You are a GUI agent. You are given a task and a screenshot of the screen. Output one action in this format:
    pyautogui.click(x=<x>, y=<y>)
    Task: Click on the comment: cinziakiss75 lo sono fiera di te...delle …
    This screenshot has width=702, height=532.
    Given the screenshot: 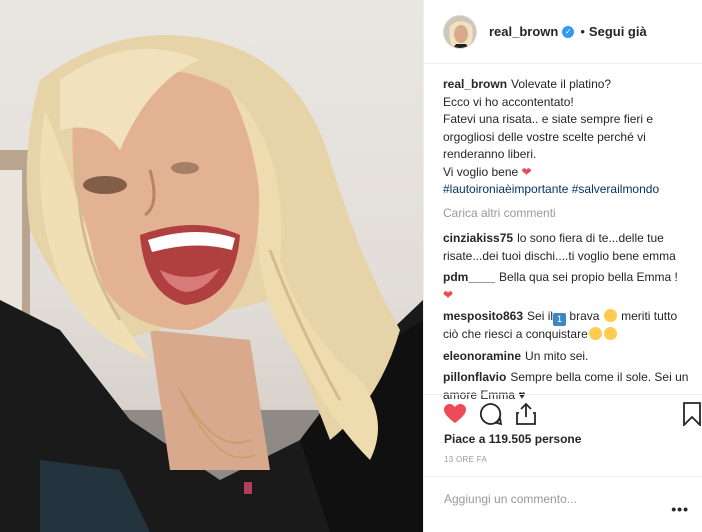 What is the action you would take?
    pyautogui.click(x=569, y=247)
    